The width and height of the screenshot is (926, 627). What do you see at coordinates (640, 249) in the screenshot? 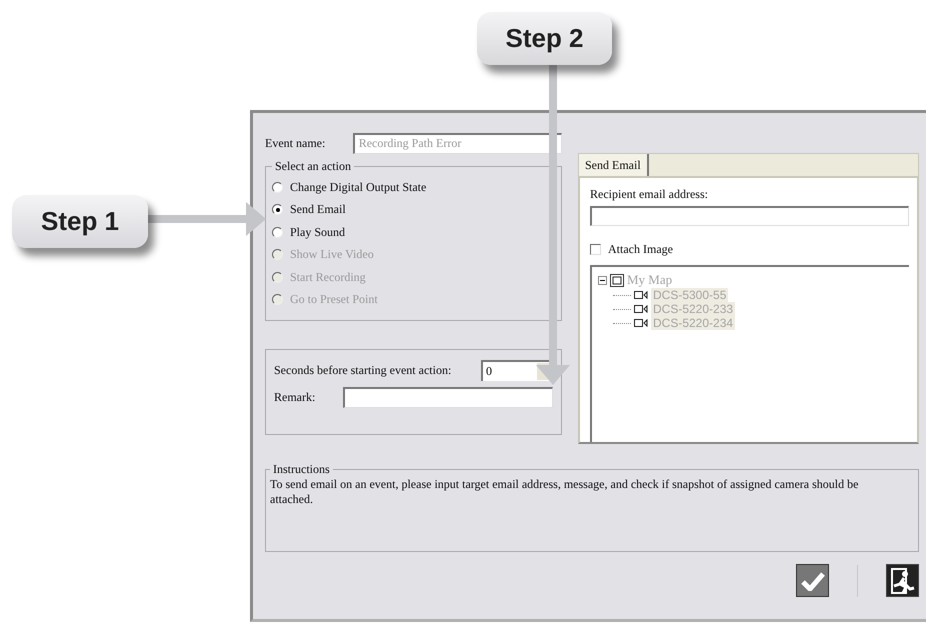
I see `checkbox-label: Attach Image` at bounding box center [640, 249].